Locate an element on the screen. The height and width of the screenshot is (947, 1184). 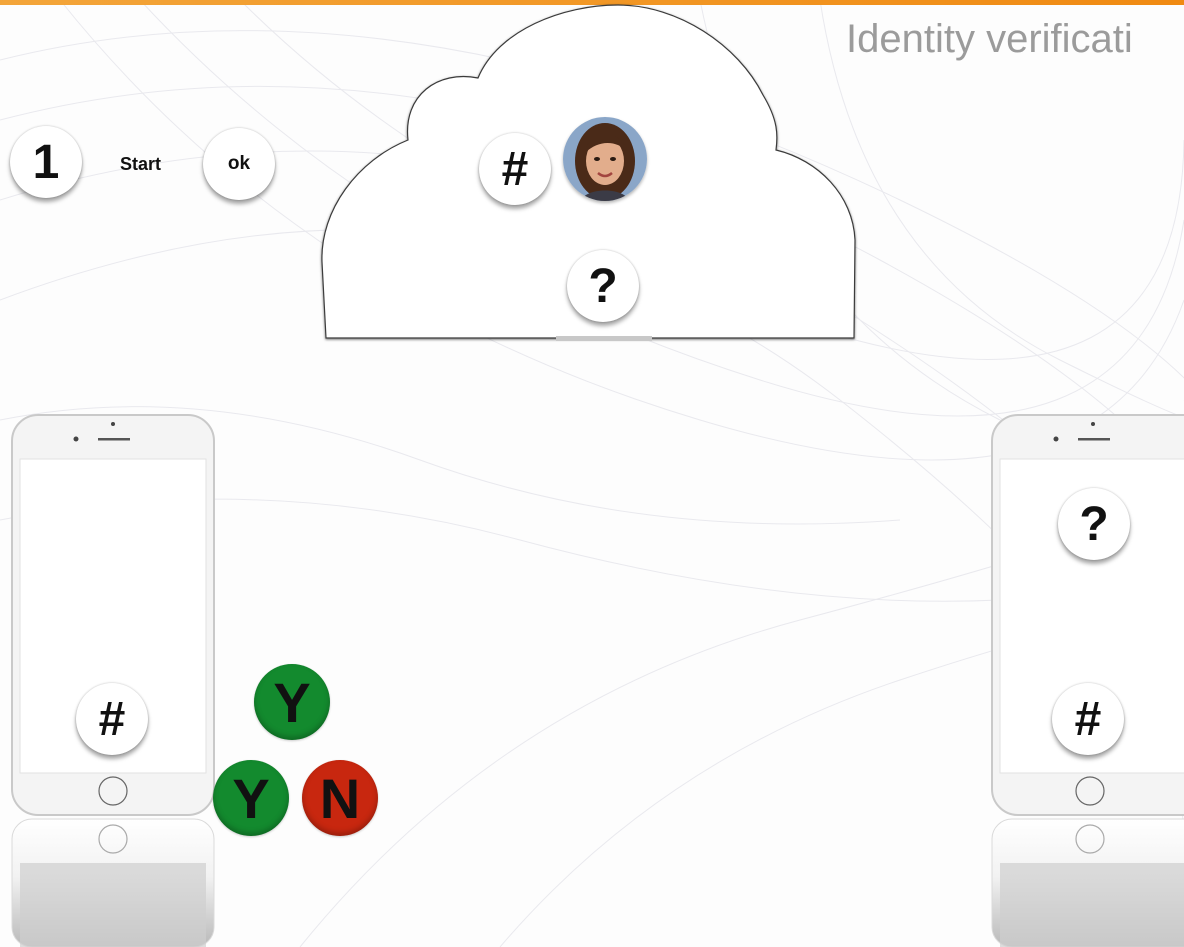
ok-label: ok is located at coordinates (239, 163).